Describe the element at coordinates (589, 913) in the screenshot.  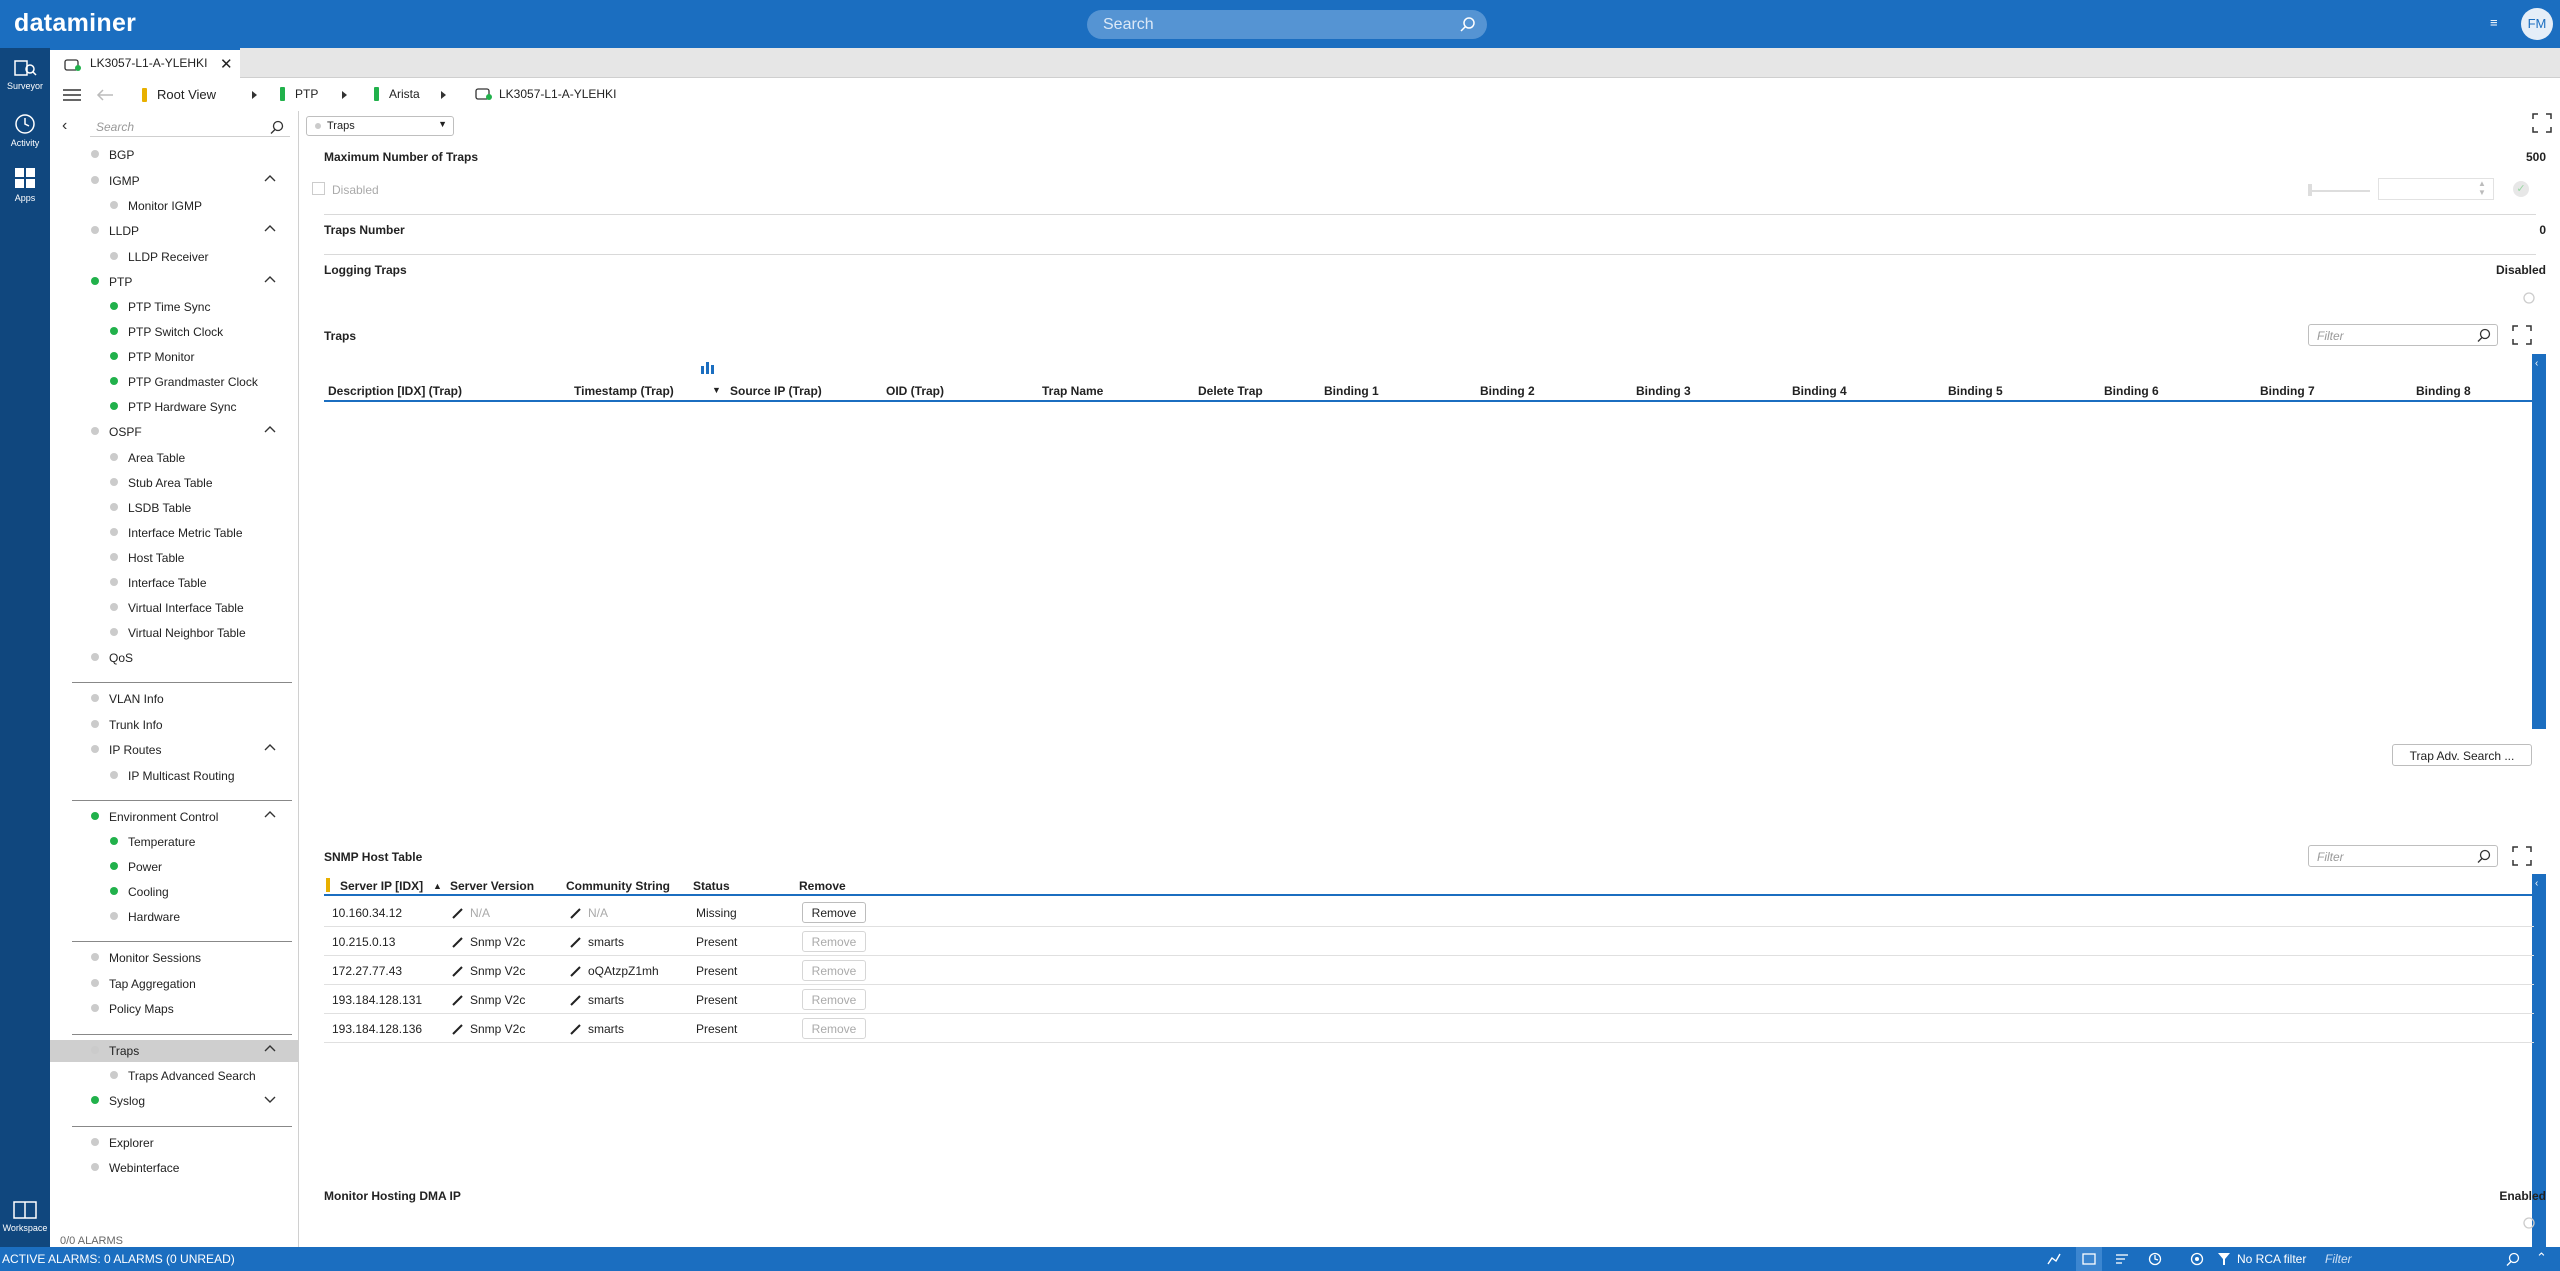
I see `community-string-cell: N/A` at that location.